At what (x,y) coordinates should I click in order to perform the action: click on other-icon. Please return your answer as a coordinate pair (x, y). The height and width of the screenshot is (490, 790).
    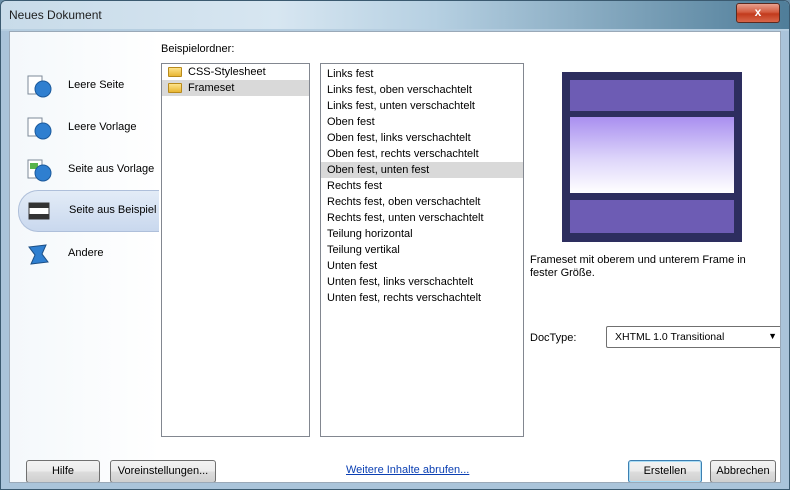
    Looking at the image, I should click on (38, 254).